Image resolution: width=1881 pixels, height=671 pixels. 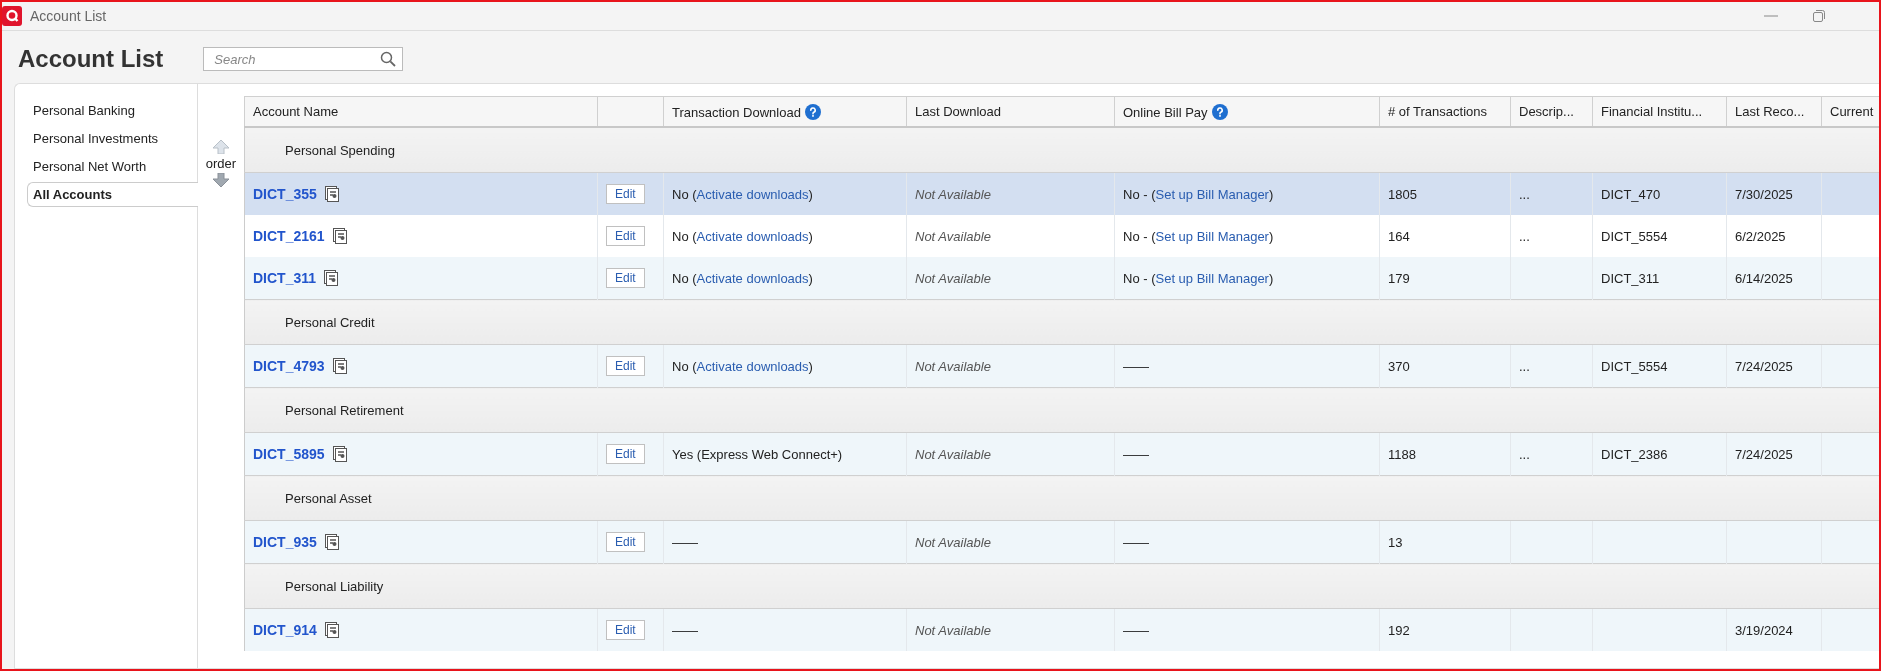 What do you see at coordinates (1061, 454) in the screenshot?
I see `account-row: DICT_5895 Edit Yes (Express Web Connect+) Not Available —— 1188 ... DICT_2386 7/24/2025` at bounding box center [1061, 454].